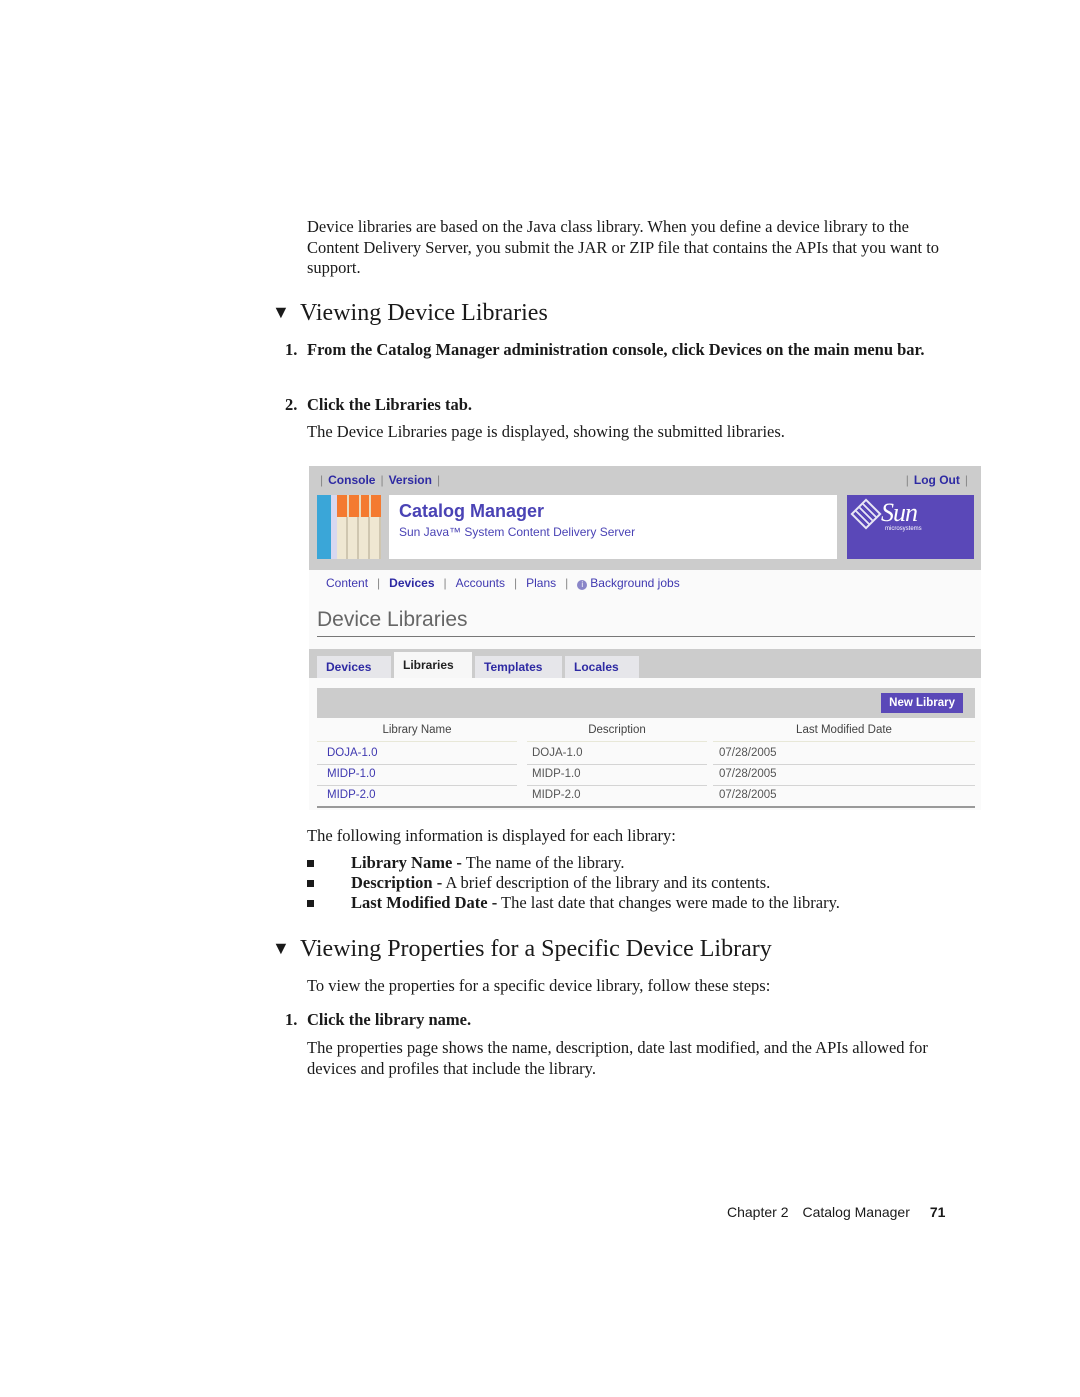 This screenshot has width=1080, height=1397. Describe the element at coordinates (351, 774) in the screenshot. I see `library-name-link: MIDP-1.0` at that location.